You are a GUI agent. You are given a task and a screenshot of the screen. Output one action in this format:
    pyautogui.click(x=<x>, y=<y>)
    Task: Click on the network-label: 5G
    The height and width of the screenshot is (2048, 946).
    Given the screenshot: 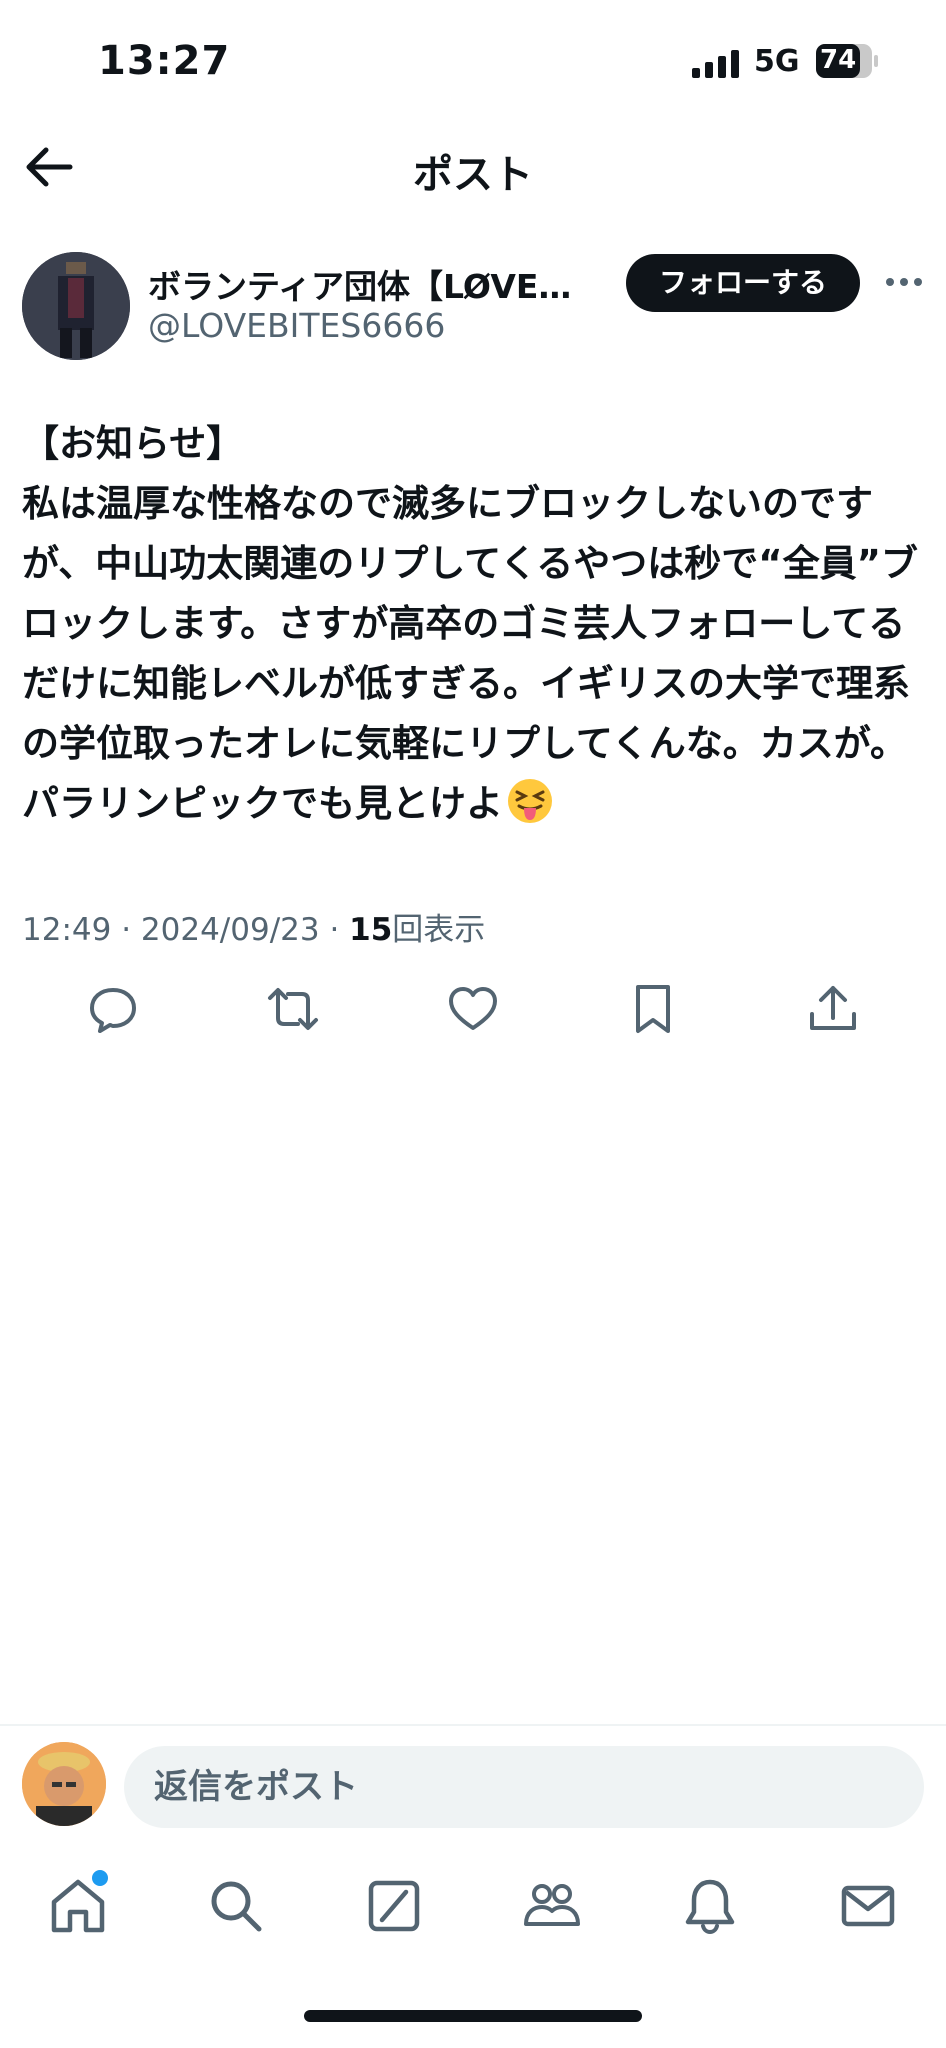 What is the action you would take?
    pyautogui.click(x=777, y=61)
    